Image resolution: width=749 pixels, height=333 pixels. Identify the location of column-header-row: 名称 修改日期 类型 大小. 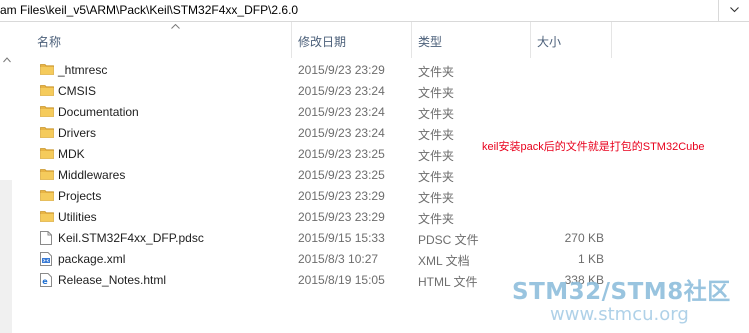
(381, 41).